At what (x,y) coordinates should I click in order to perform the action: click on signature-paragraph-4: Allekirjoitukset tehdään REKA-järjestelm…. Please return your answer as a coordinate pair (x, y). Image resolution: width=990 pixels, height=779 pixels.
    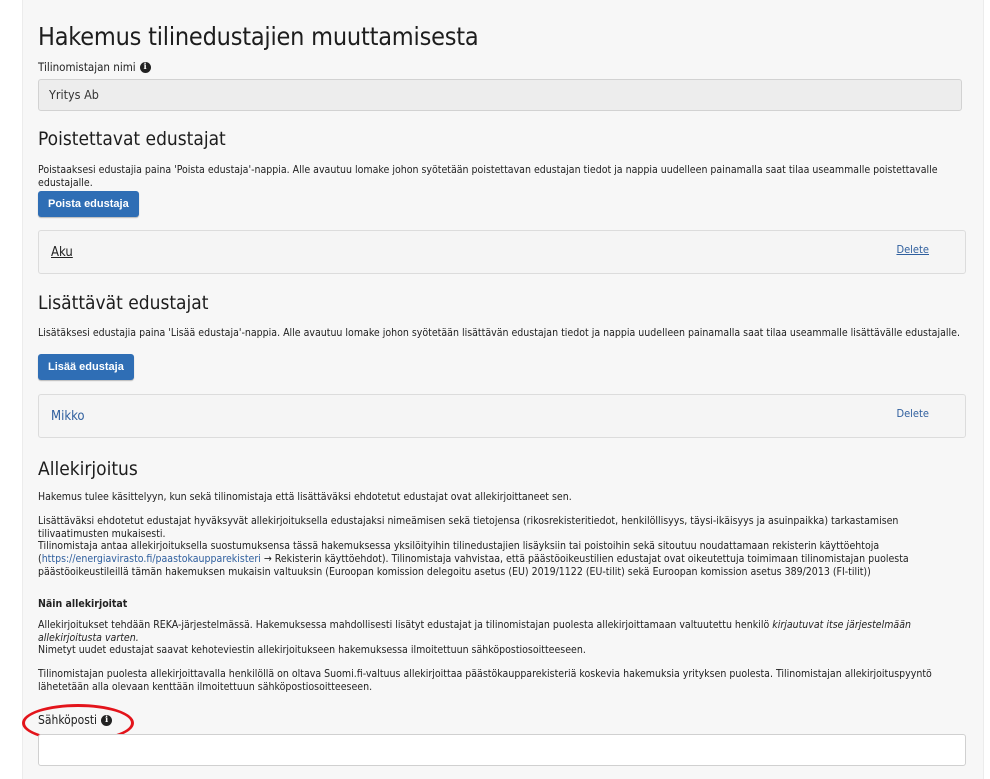
    Looking at the image, I should click on (474, 631).